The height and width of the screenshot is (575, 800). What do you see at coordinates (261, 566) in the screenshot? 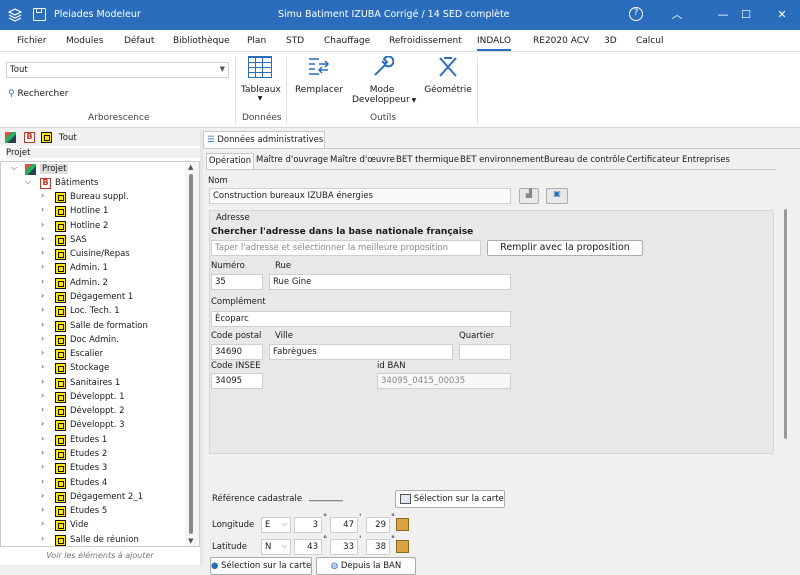
I see `coords-map-button: ● Sélection sur la carte` at bounding box center [261, 566].